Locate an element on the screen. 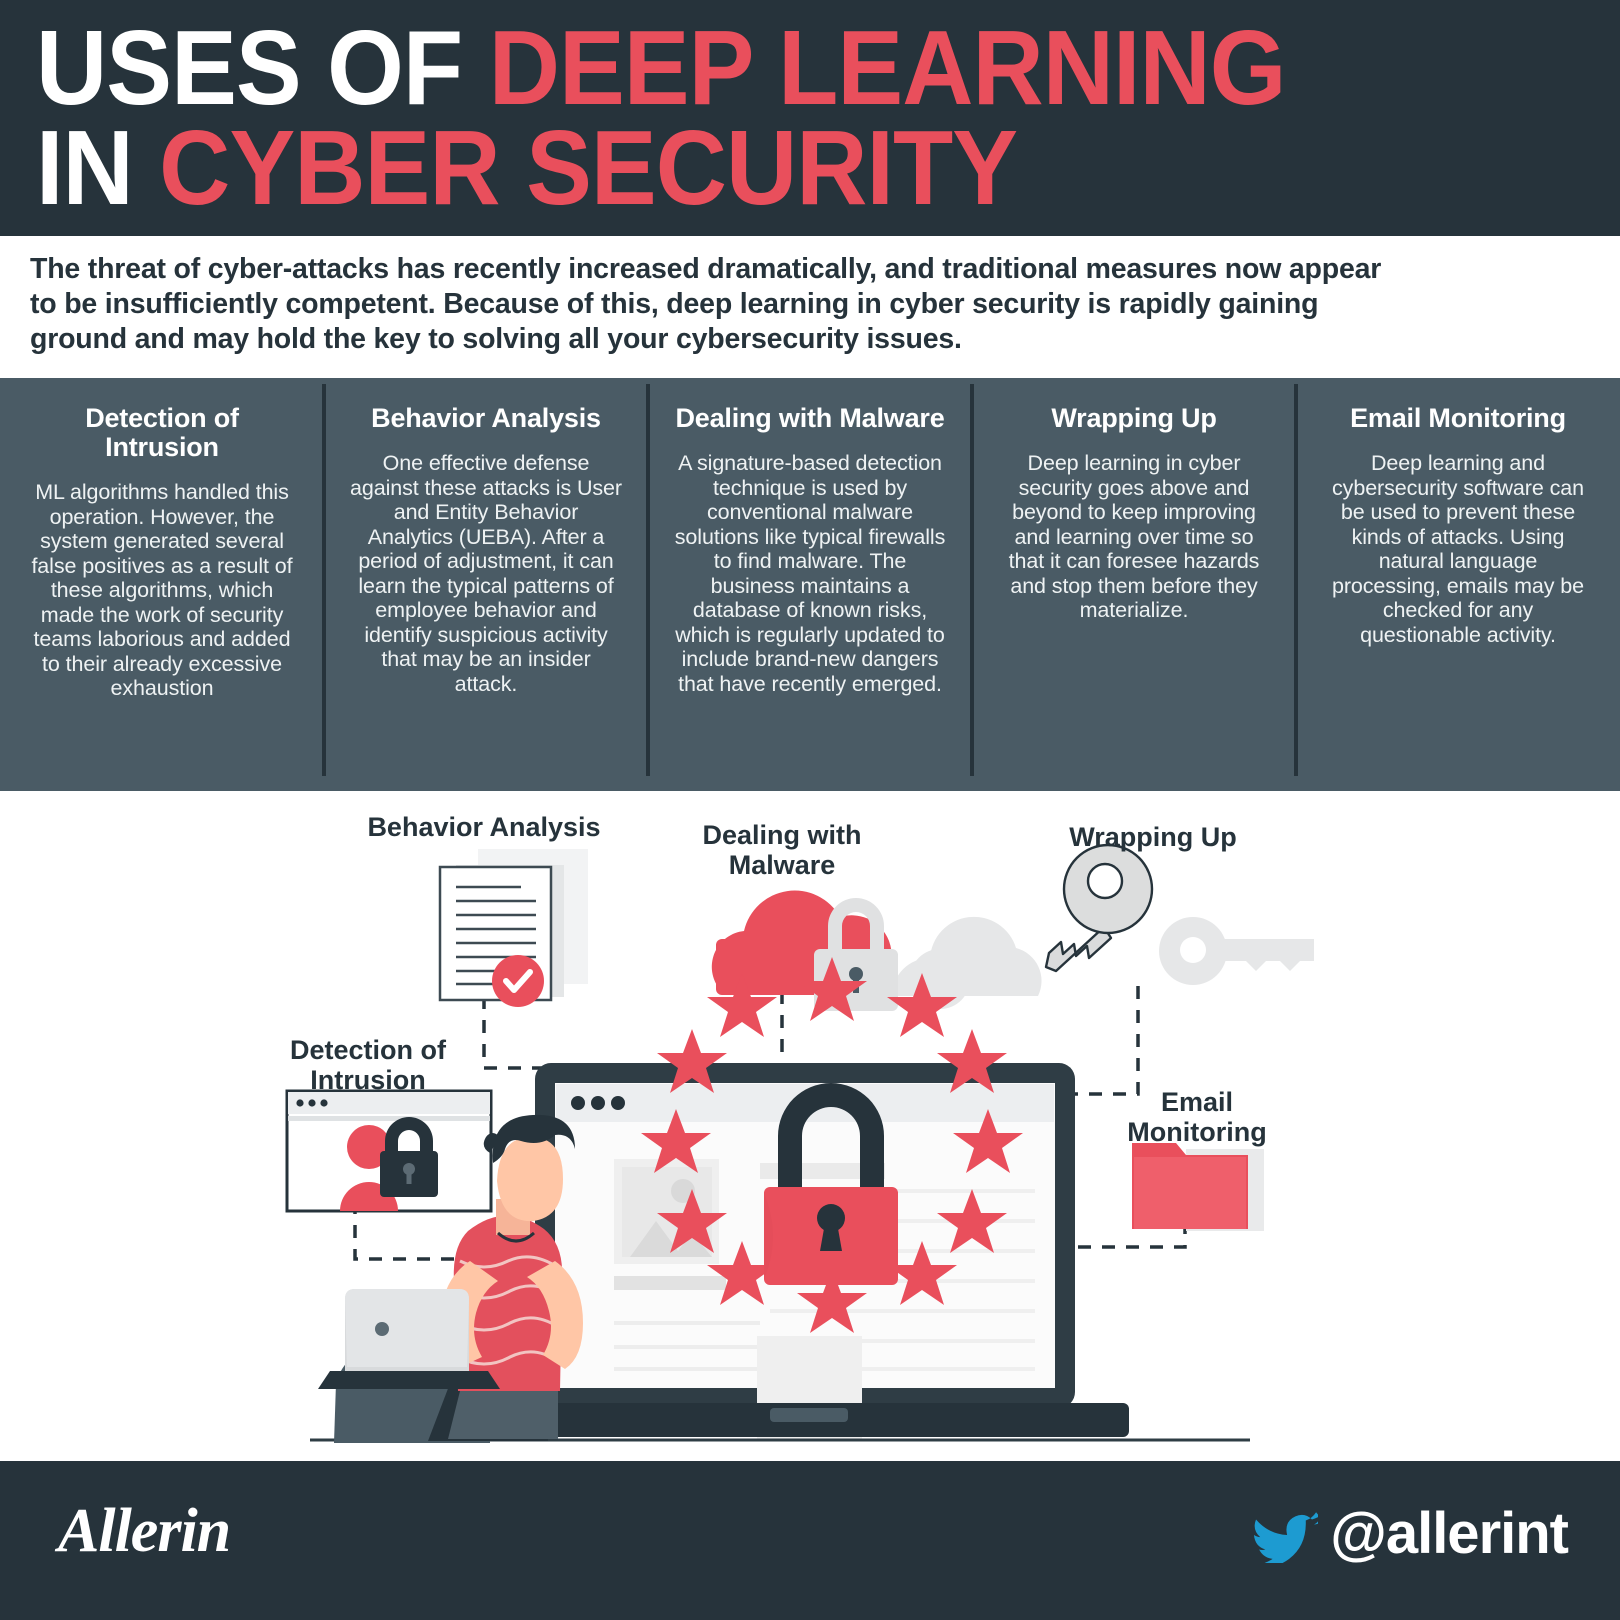  title-part-white-2: IN is located at coordinates (98, 168).